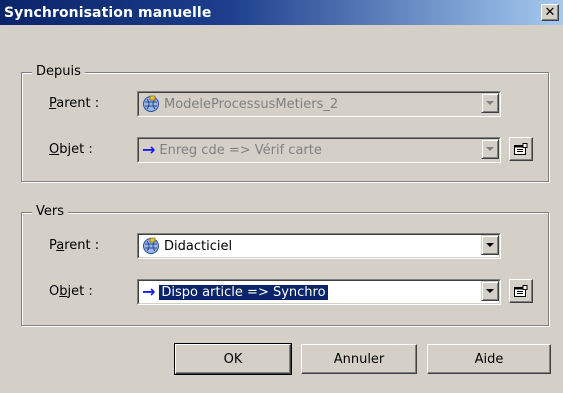 Image resolution: width=563 pixels, height=393 pixels. Describe the element at coordinates (251, 104) in the screenshot. I see `from-parent-value: ModeleProcessusMetiers_2` at that location.